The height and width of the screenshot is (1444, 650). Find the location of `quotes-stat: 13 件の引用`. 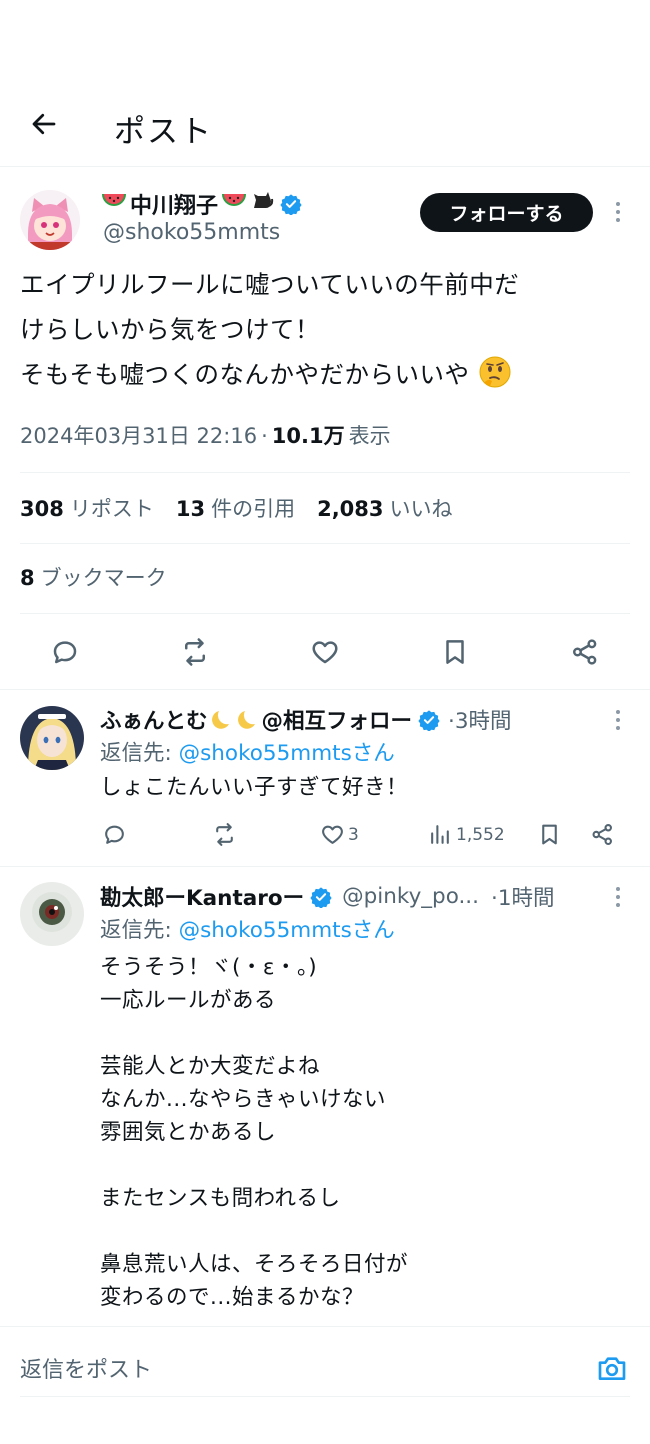

quotes-stat: 13 件の引用 is located at coordinates (235, 508).